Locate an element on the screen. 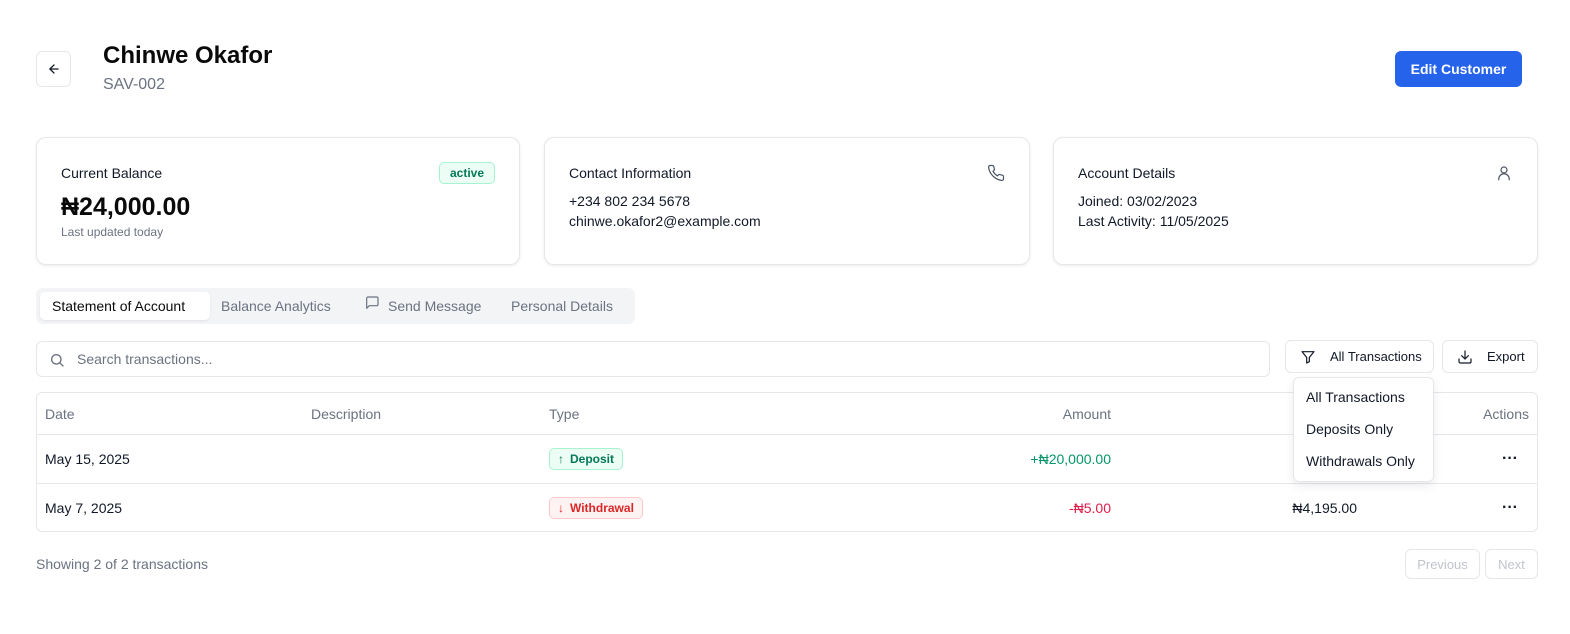 The image size is (1570, 634). next-page-button: Next is located at coordinates (1511, 564).